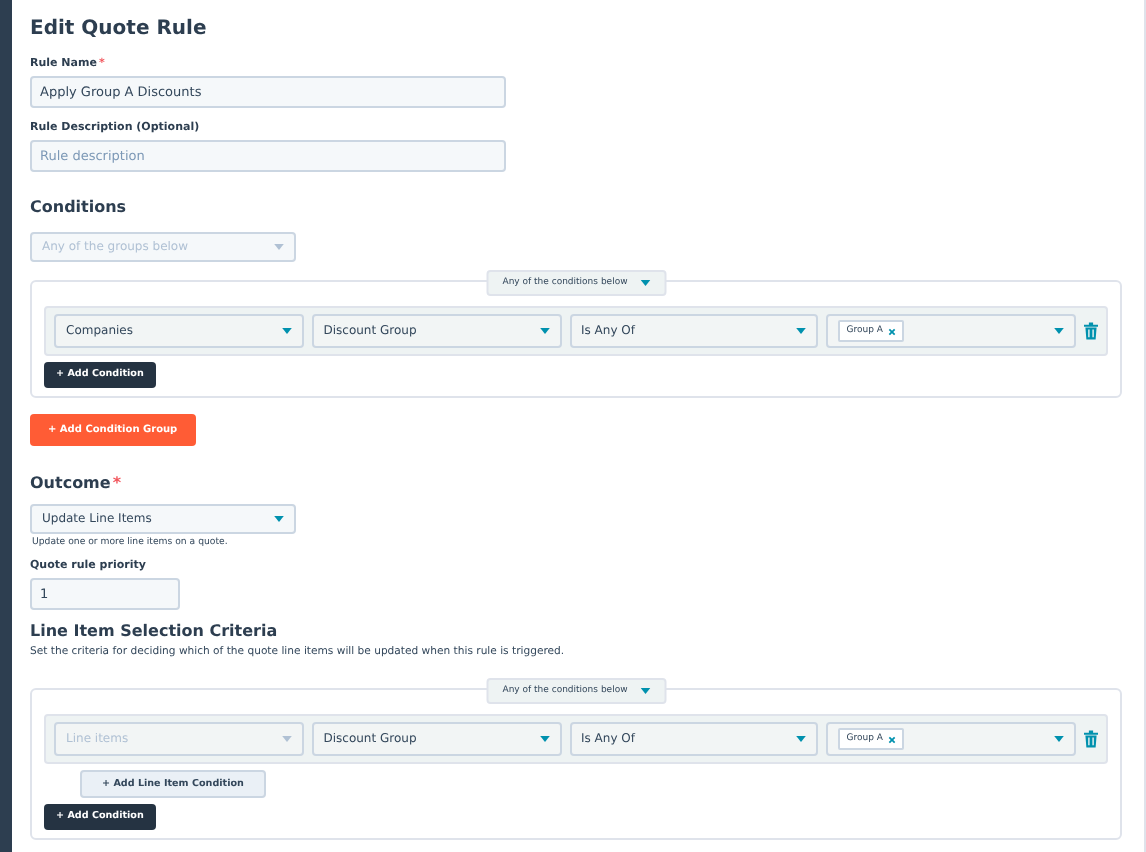 This screenshot has width=1146, height=852. Describe the element at coordinates (117, 483) in the screenshot. I see `required-mark: *` at that location.